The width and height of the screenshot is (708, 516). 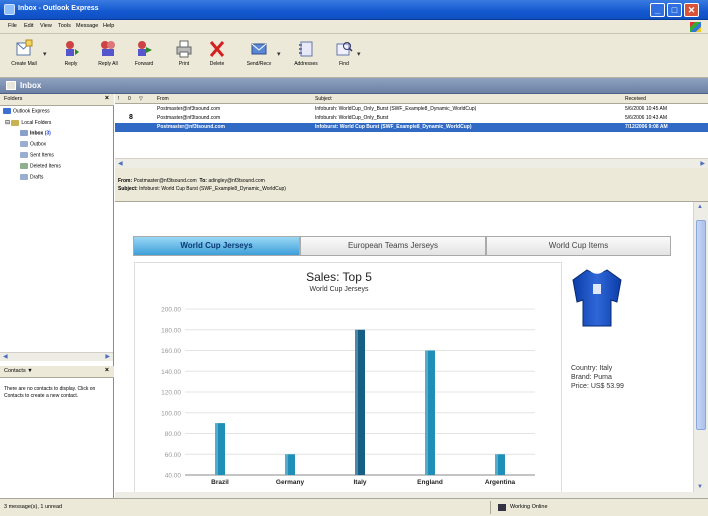 I want to click on attachment-column: 0, so click(x=129, y=99).